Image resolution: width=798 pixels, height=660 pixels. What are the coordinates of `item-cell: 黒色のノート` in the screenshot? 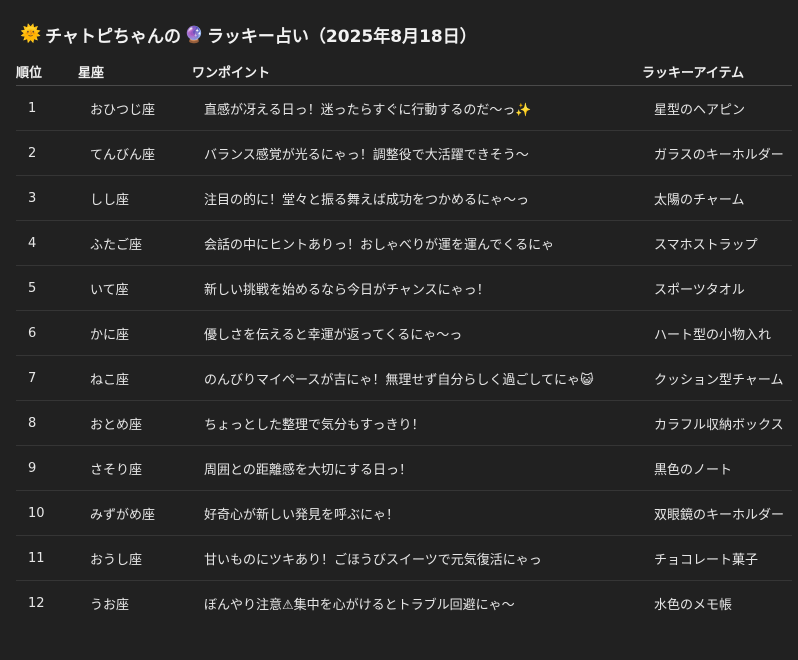 It's located at (717, 468).